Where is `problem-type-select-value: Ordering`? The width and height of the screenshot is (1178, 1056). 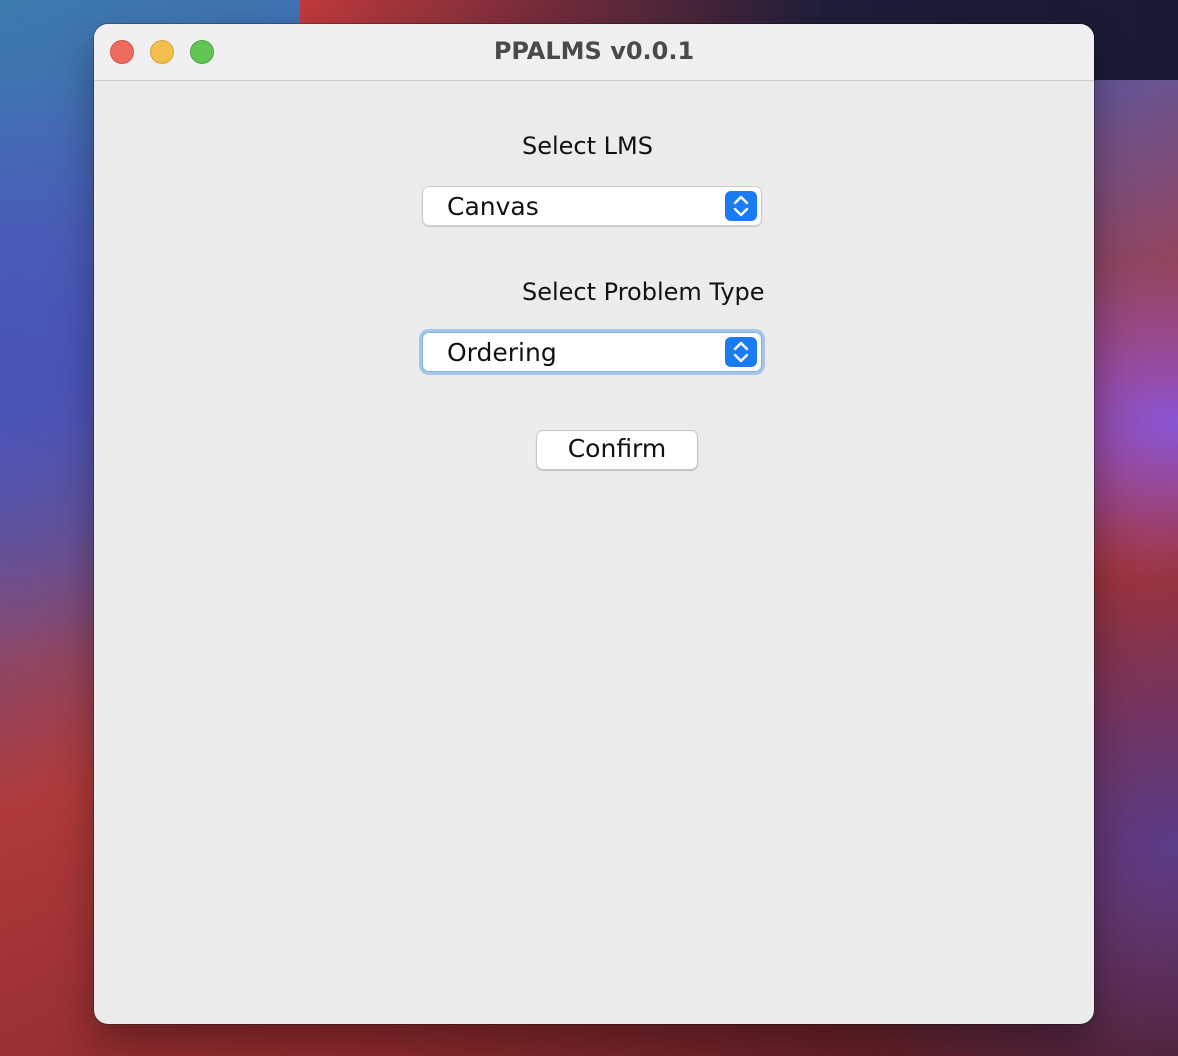
problem-type-select-value: Ordering is located at coordinates (502, 352).